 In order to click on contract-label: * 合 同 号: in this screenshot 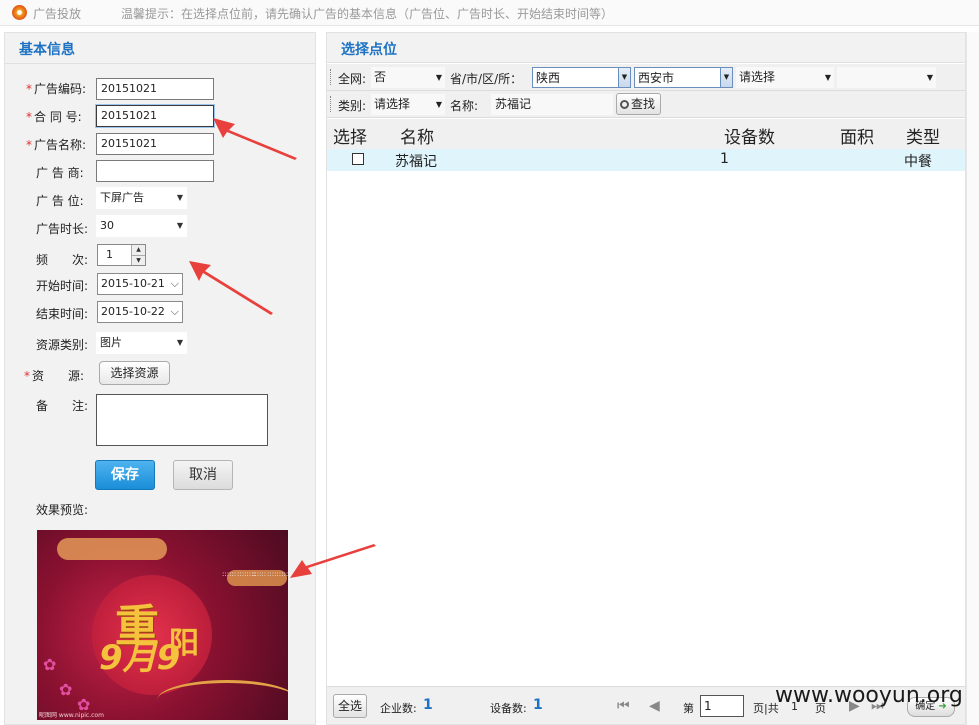, I will do `click(54, 116)`.